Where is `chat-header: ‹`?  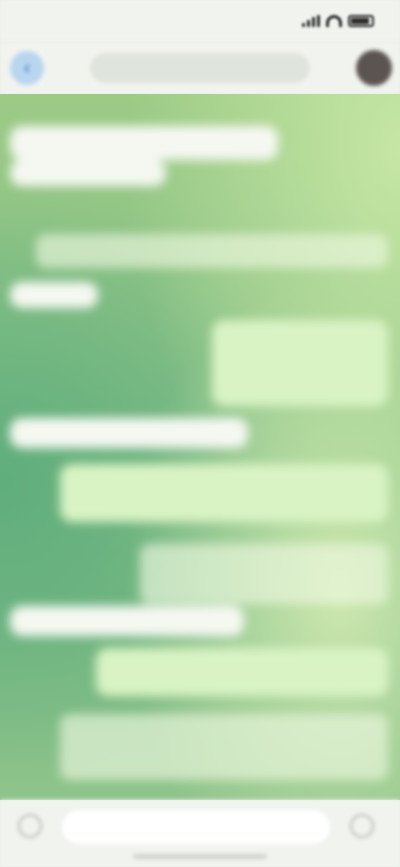 chat-header: ‹ is located at coordinates (200, 68).